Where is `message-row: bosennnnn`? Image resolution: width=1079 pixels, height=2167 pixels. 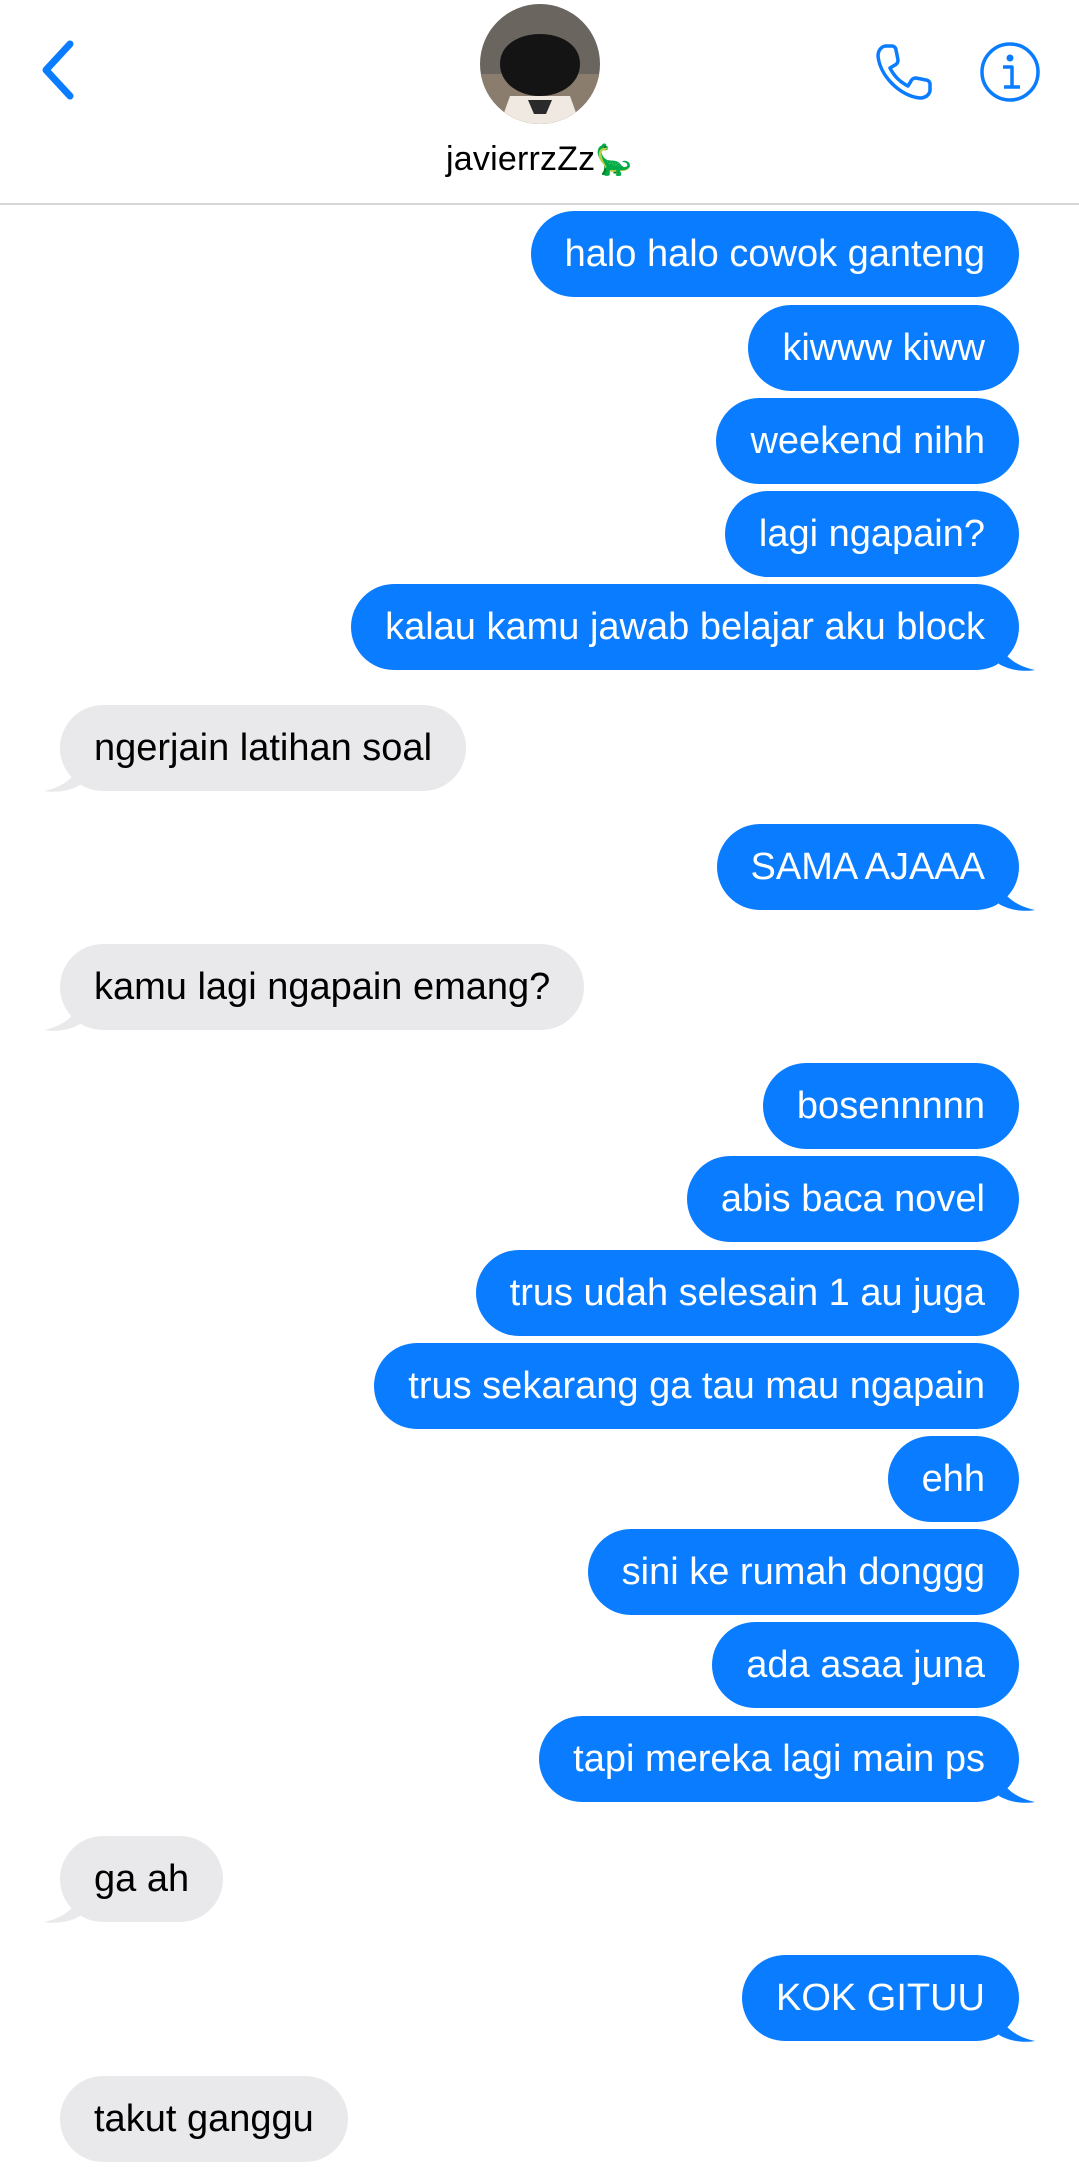
message-row: bosennnnn is located at coordinates (539, 1107).